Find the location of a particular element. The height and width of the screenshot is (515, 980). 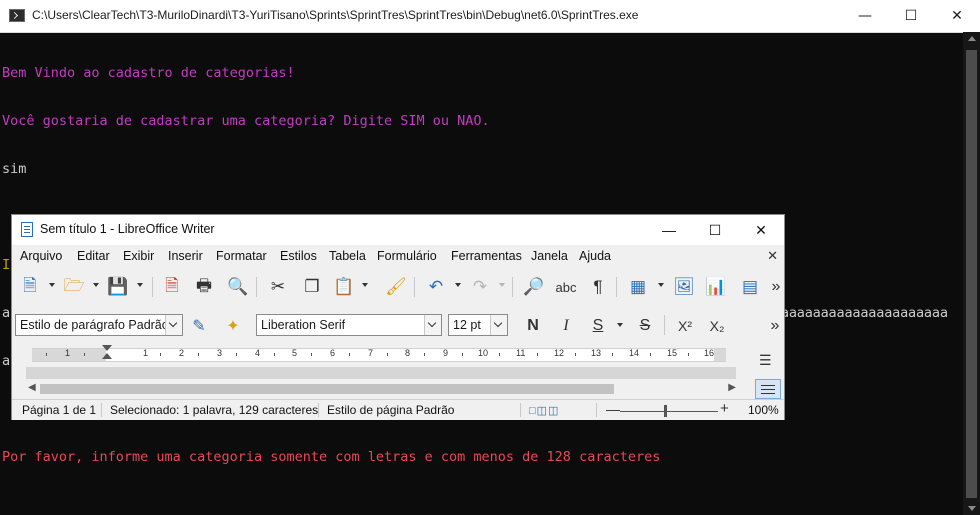

print-preview-icon: 🔍 is located at coordinates (238, 287).